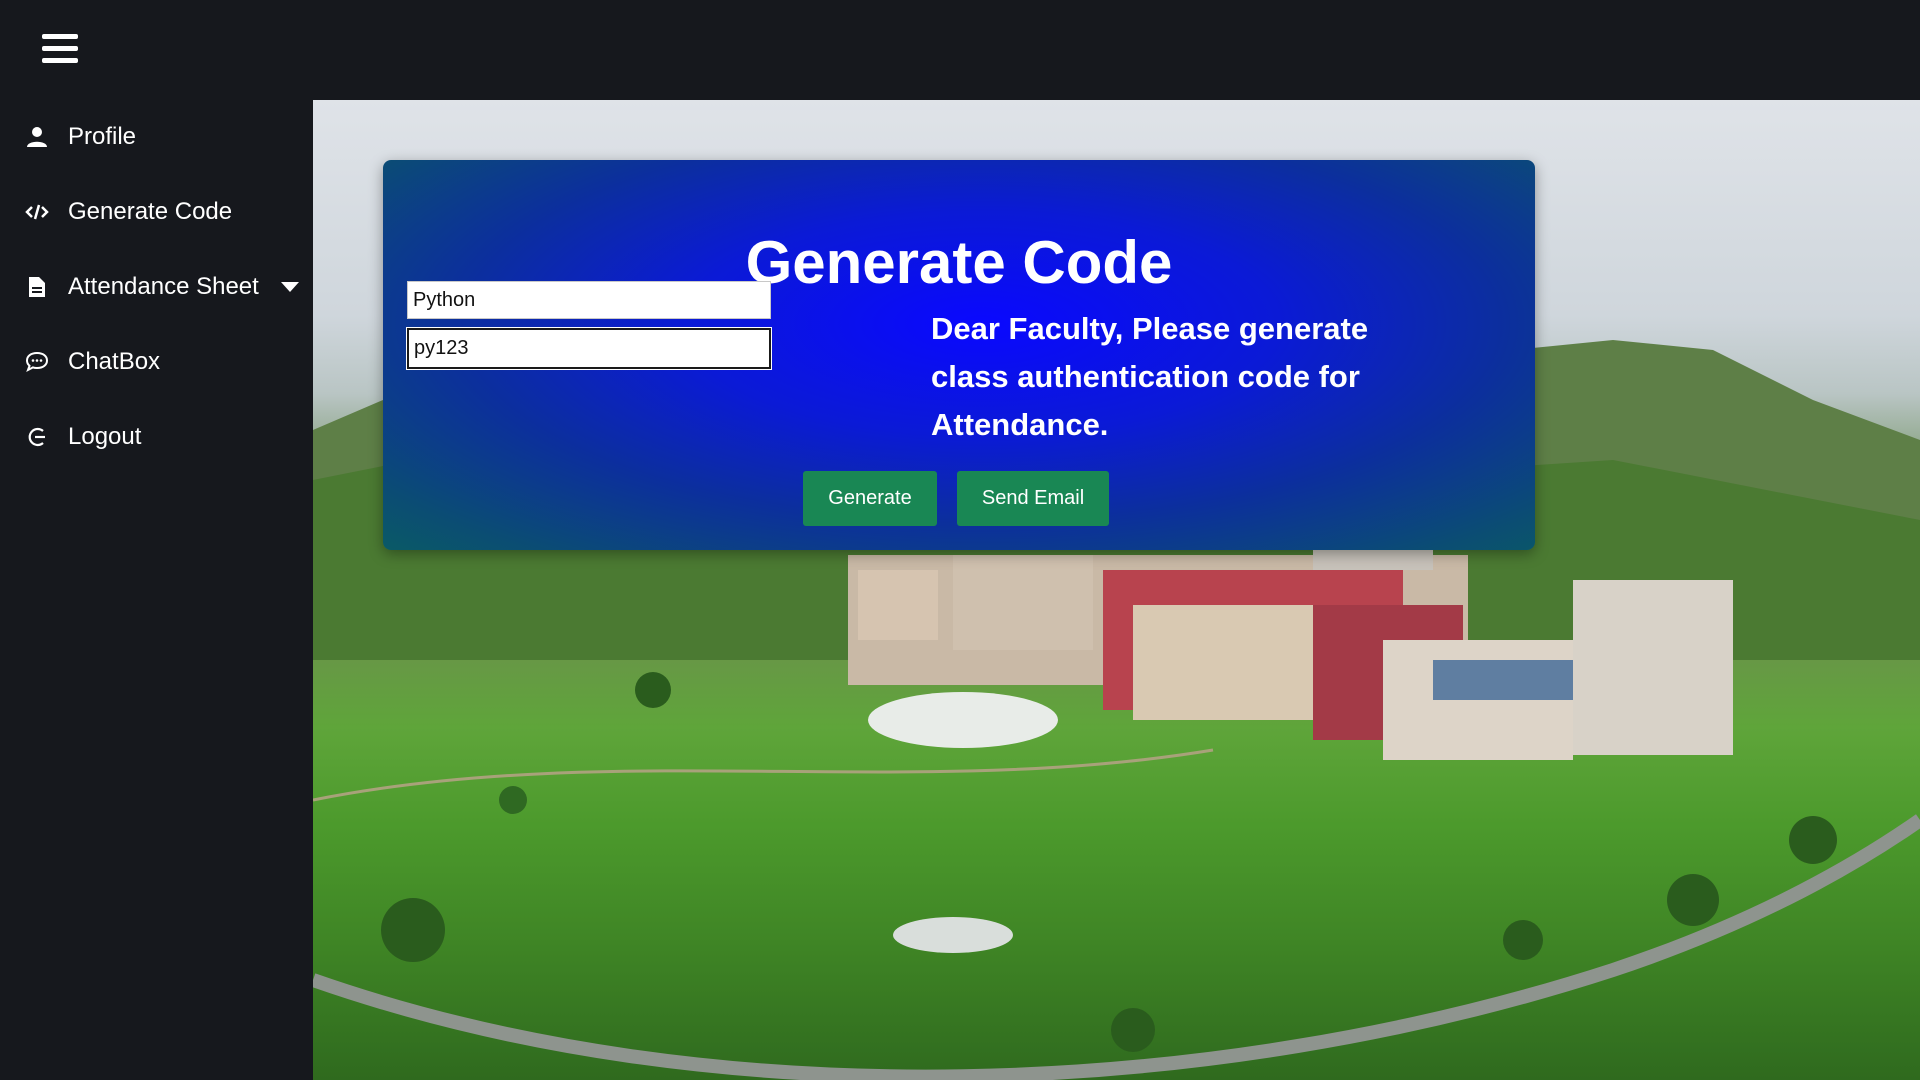 The width and height of the screenshot is (1920, 1080). What do you see at coordinates (114, 361) in the screenshot?
I see `sidebar-item-label: ChatBox` at bounding box center [114, 361].